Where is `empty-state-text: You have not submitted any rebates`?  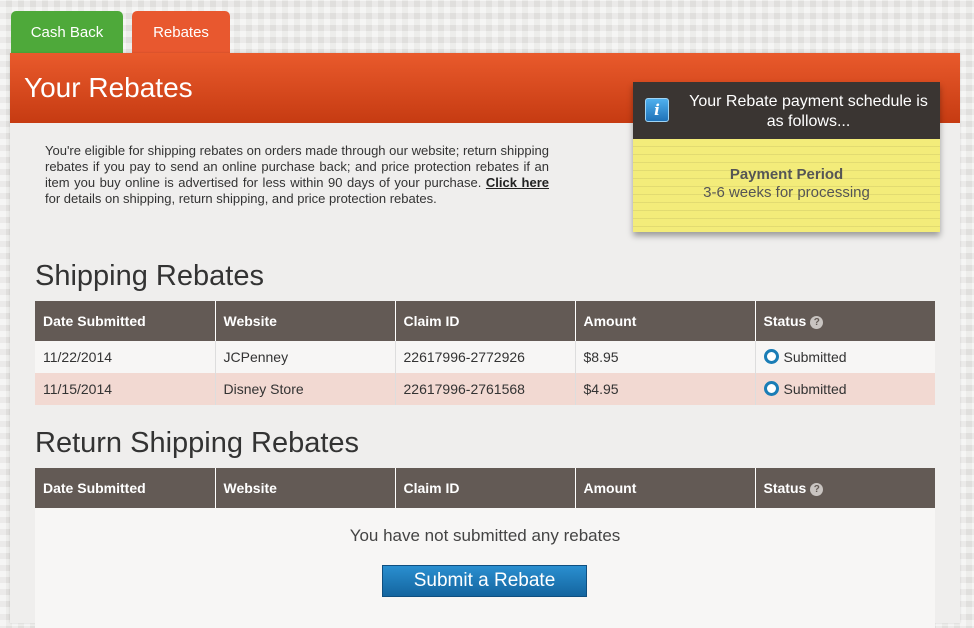
empty-state-text: You have not submitted any rebates is located at coordinates (485, 535).